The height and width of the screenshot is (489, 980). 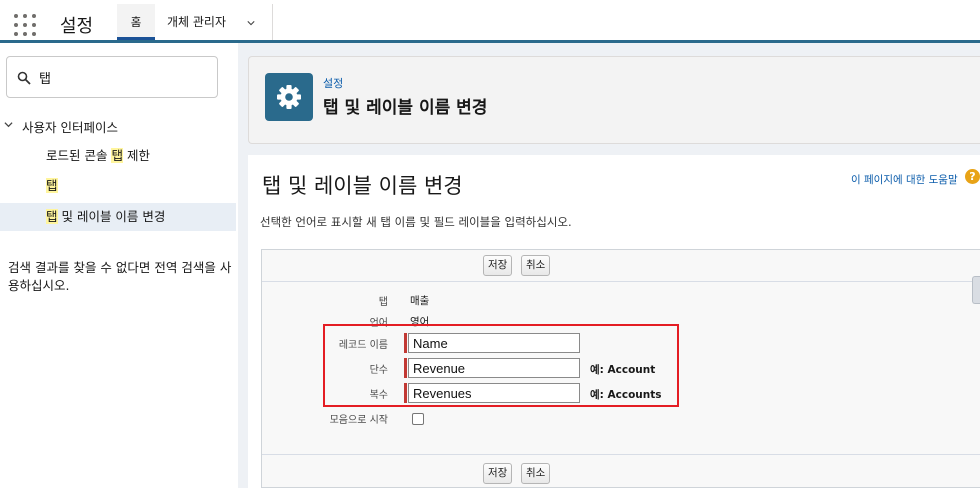 What do you see at coordinates (972, 176) in the screenshot?
I see `help-icon: ?` at bounding box center [972, 176].